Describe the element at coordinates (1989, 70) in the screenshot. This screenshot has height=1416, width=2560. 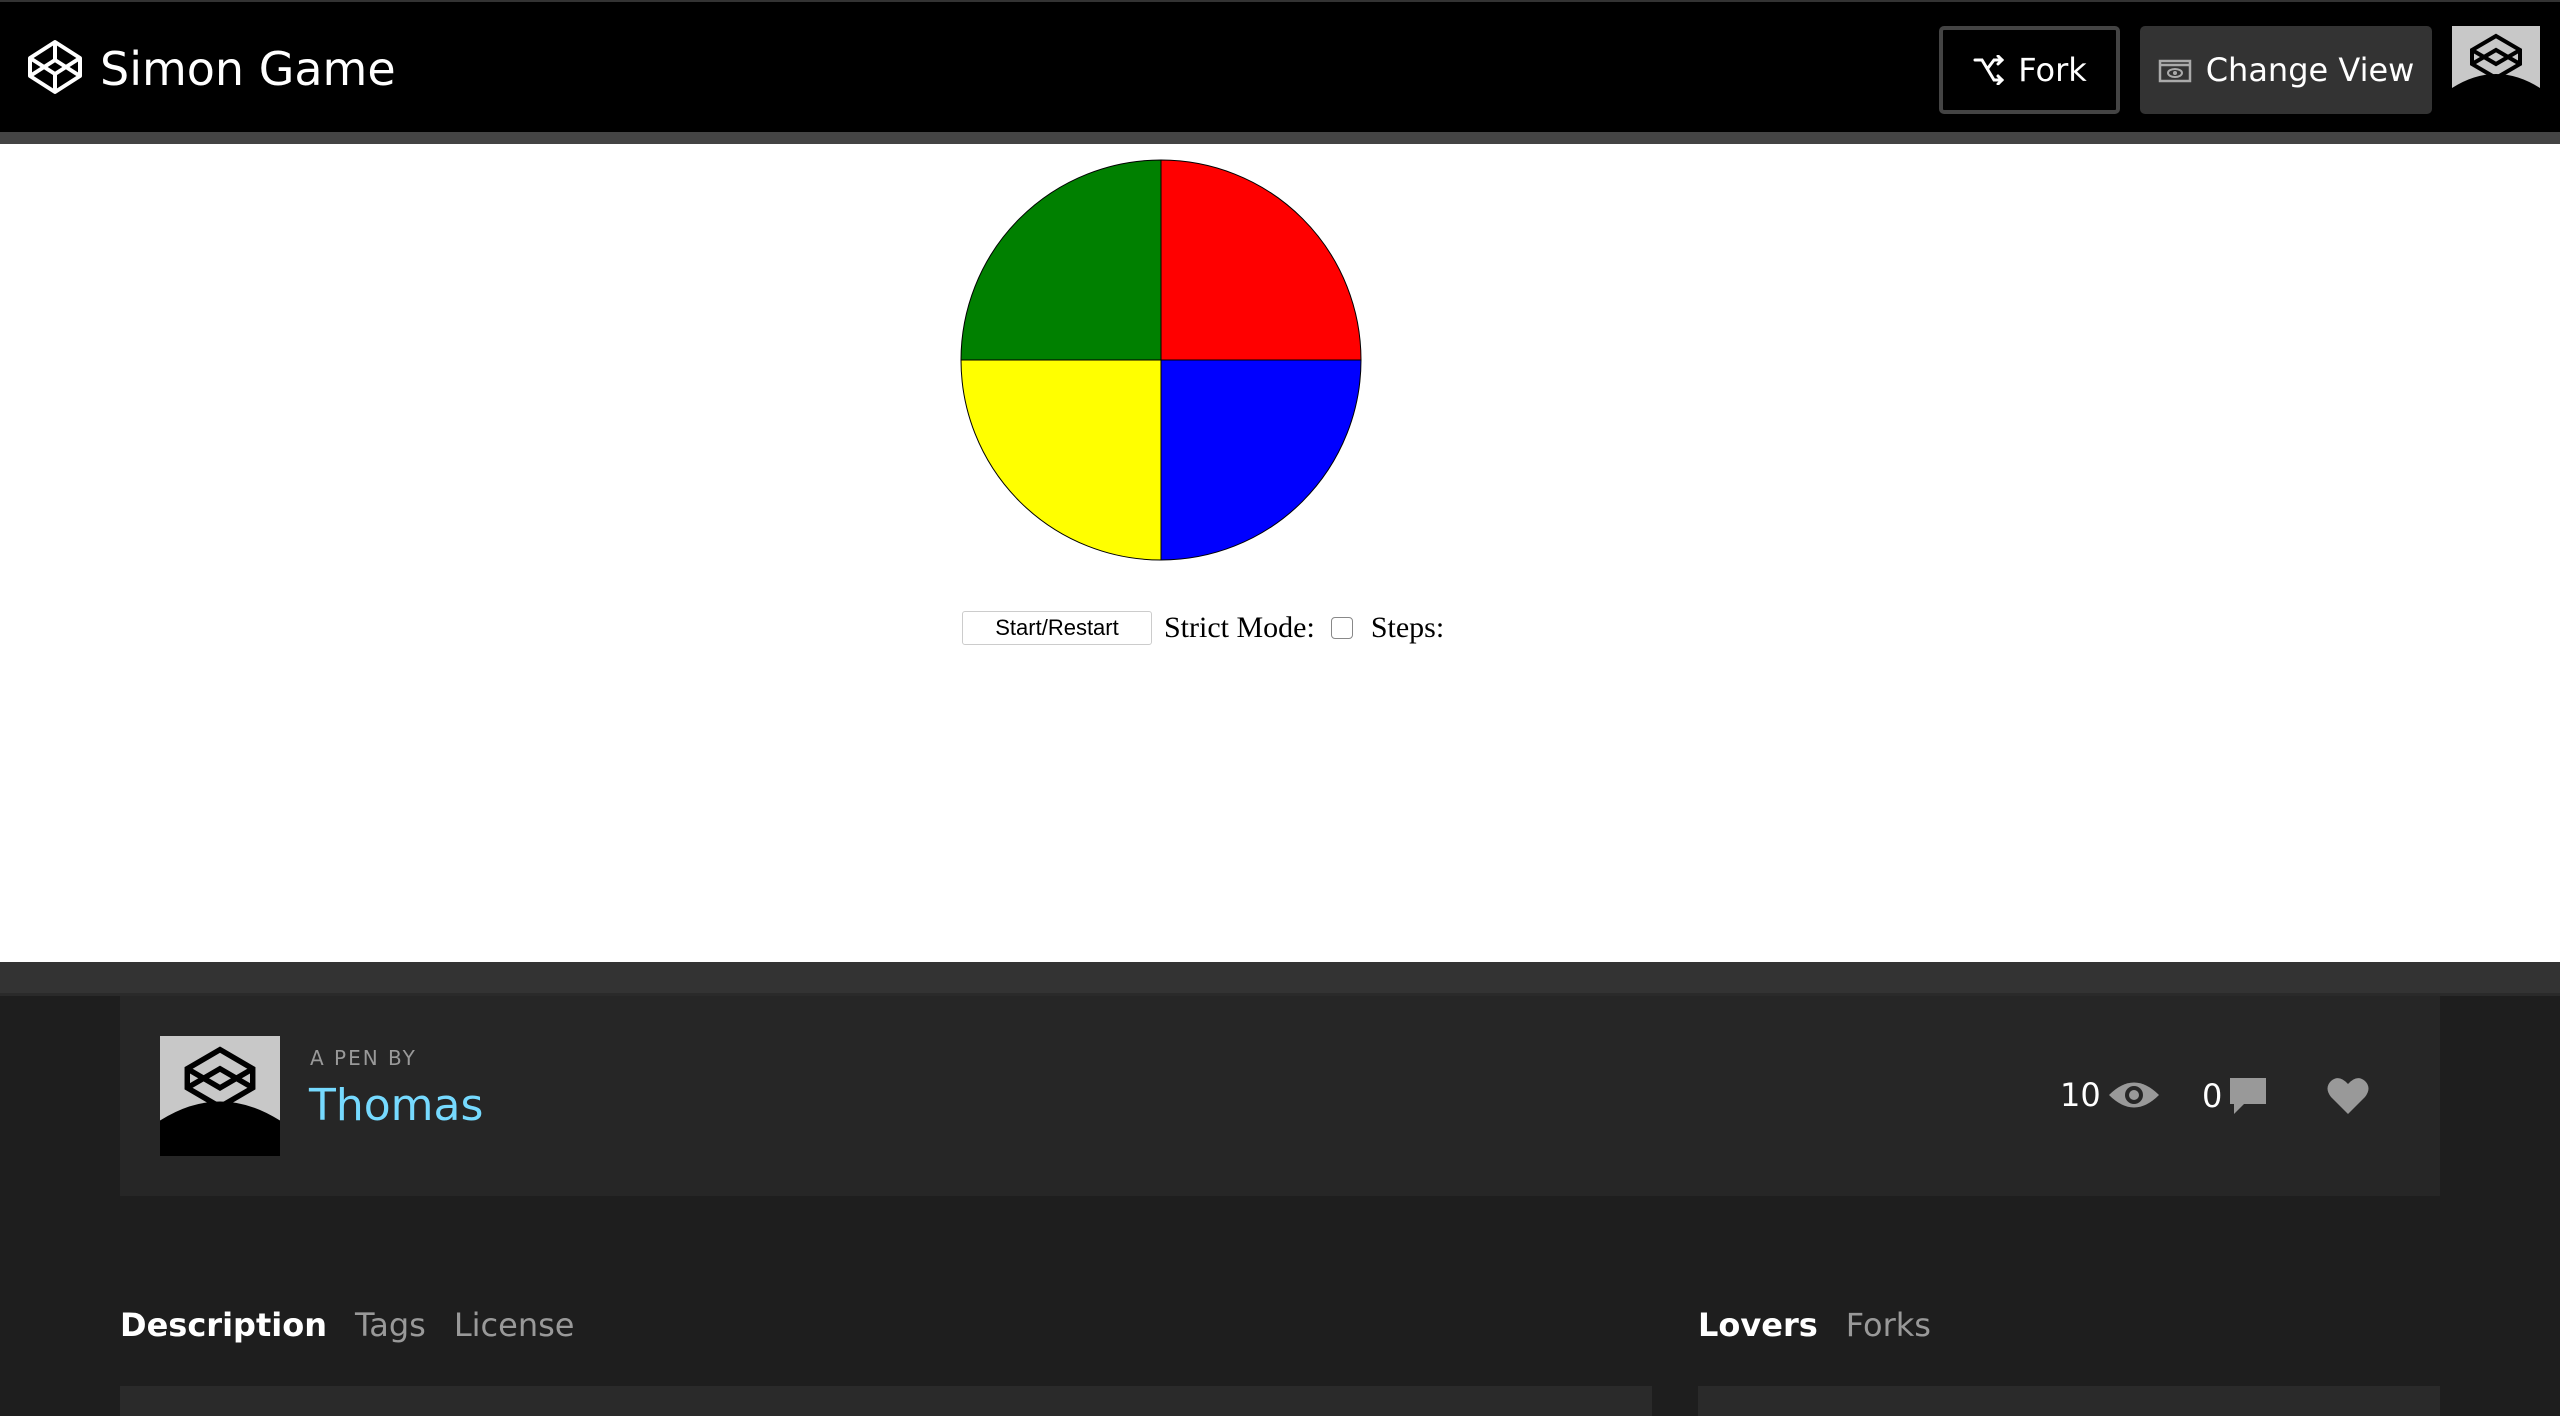
I see `fork-icon` at that location.